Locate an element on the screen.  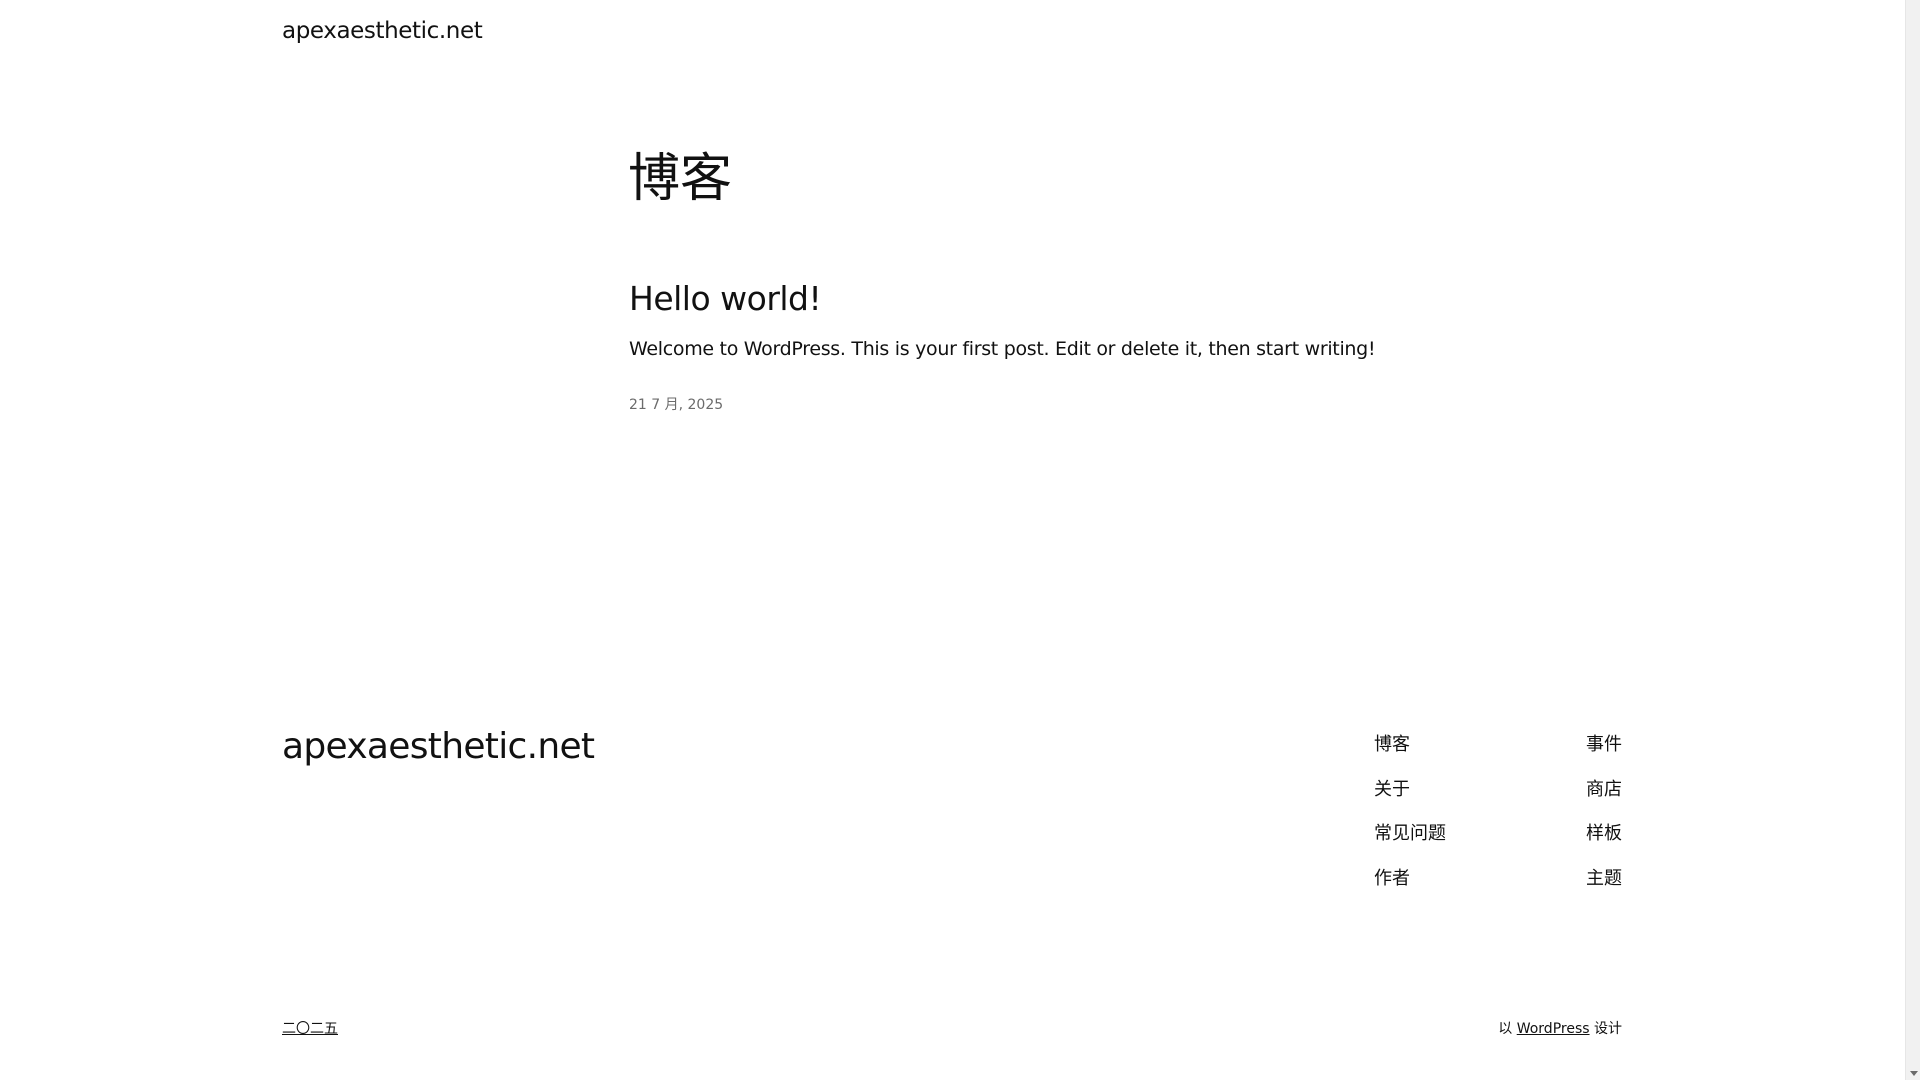
footer-nav-left: 博客 关于 常见问题 作者 is located at coordinates (1410, 819).